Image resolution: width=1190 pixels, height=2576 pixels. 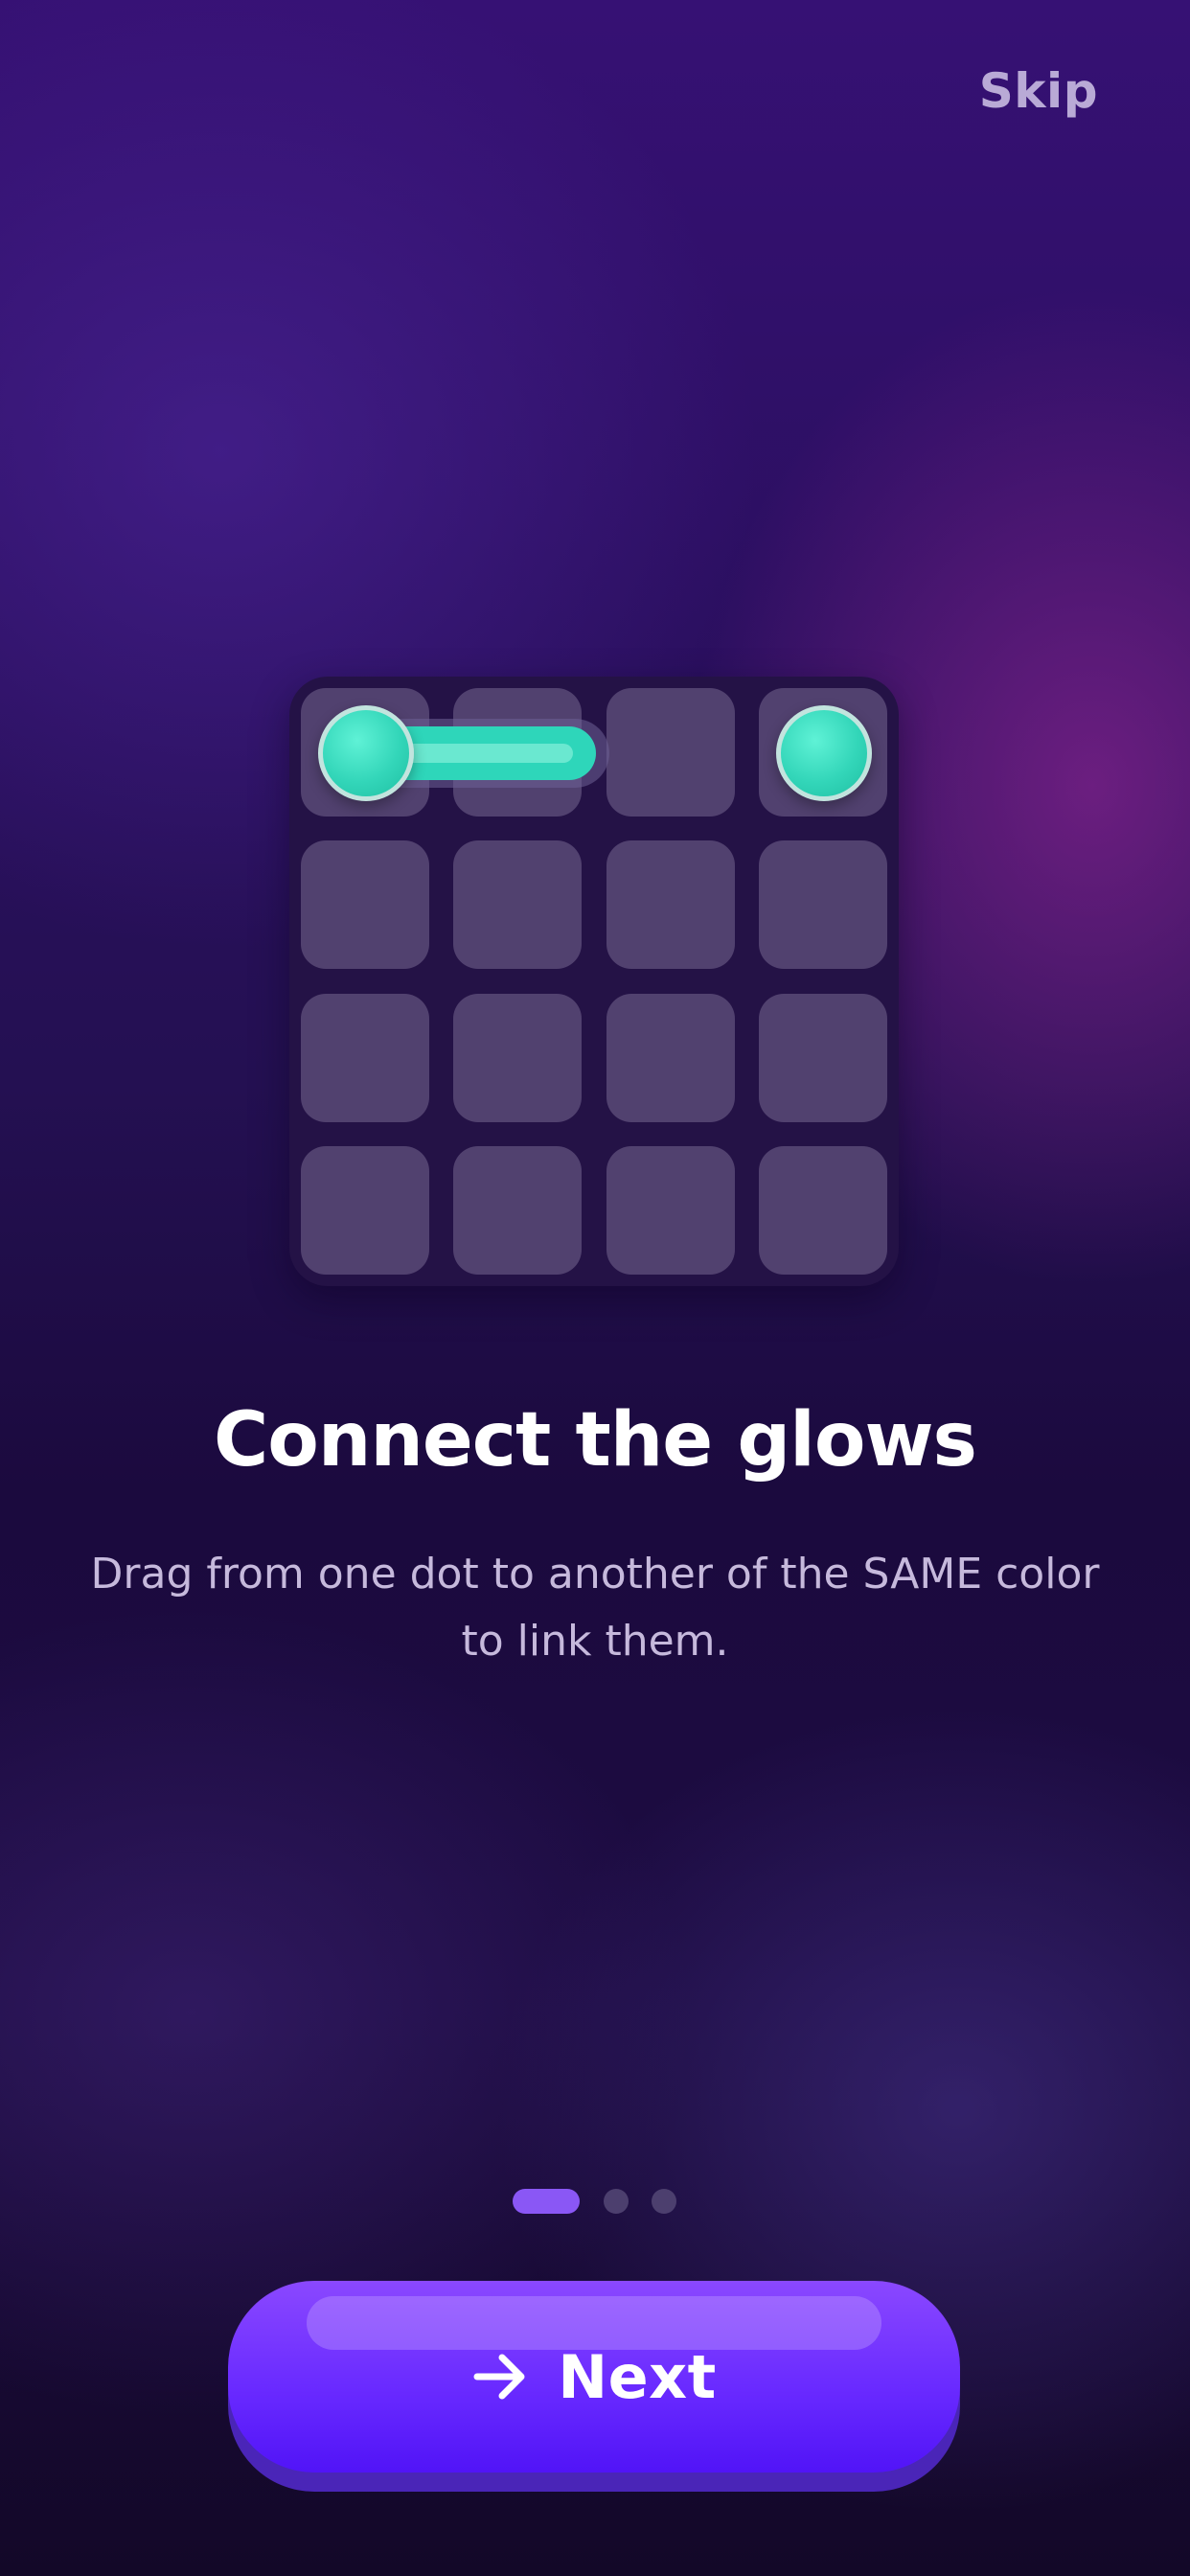 I want to click on skip-button: Skip, so click(x=1038, y=91).